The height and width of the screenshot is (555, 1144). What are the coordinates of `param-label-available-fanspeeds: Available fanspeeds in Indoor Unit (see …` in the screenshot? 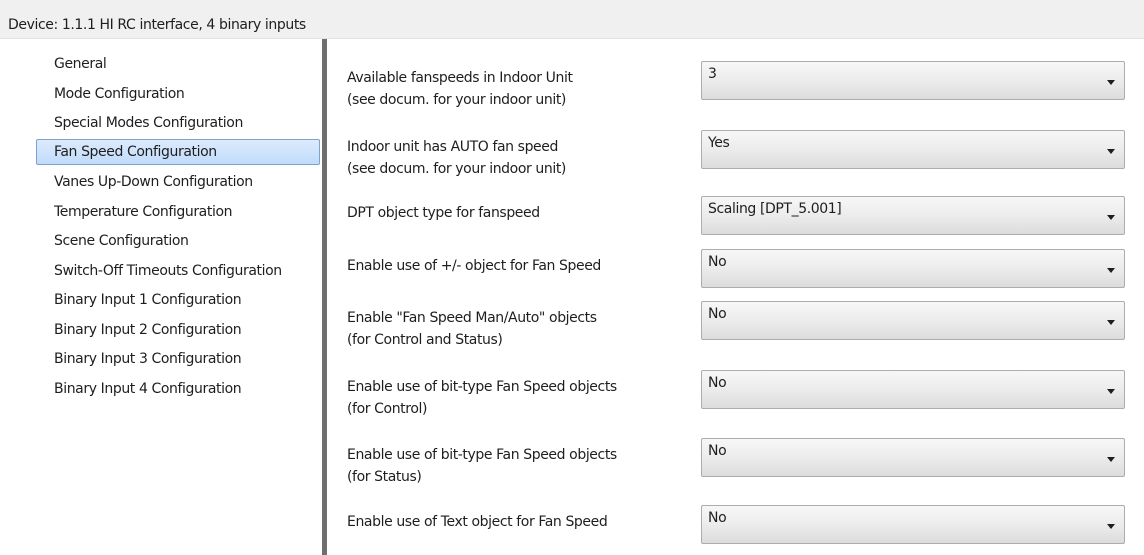 It's located at (460, 89).